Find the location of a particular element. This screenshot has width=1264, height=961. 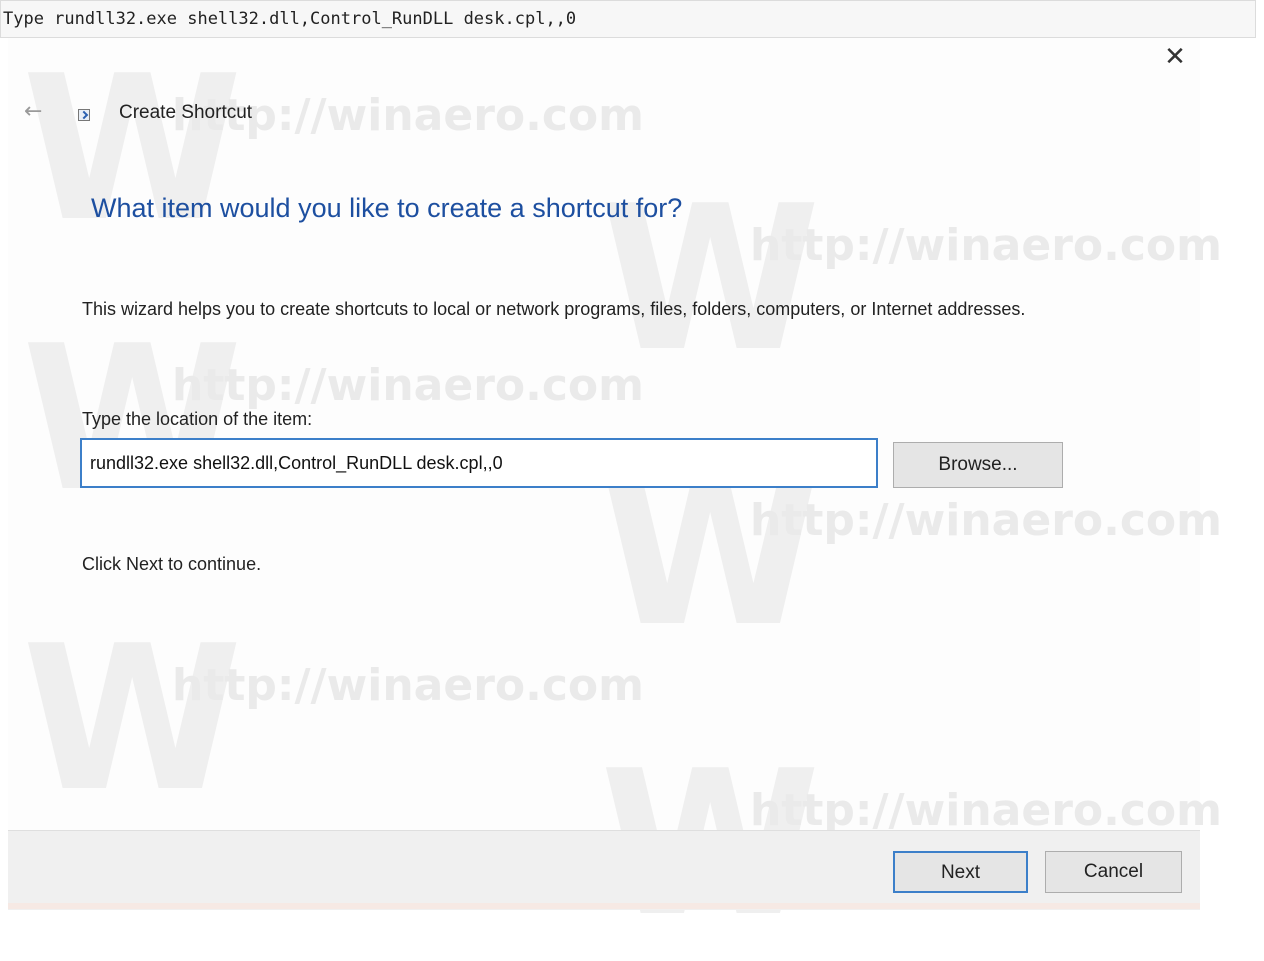

window-title: Create Shortcut is located at coordinates (186, 112).